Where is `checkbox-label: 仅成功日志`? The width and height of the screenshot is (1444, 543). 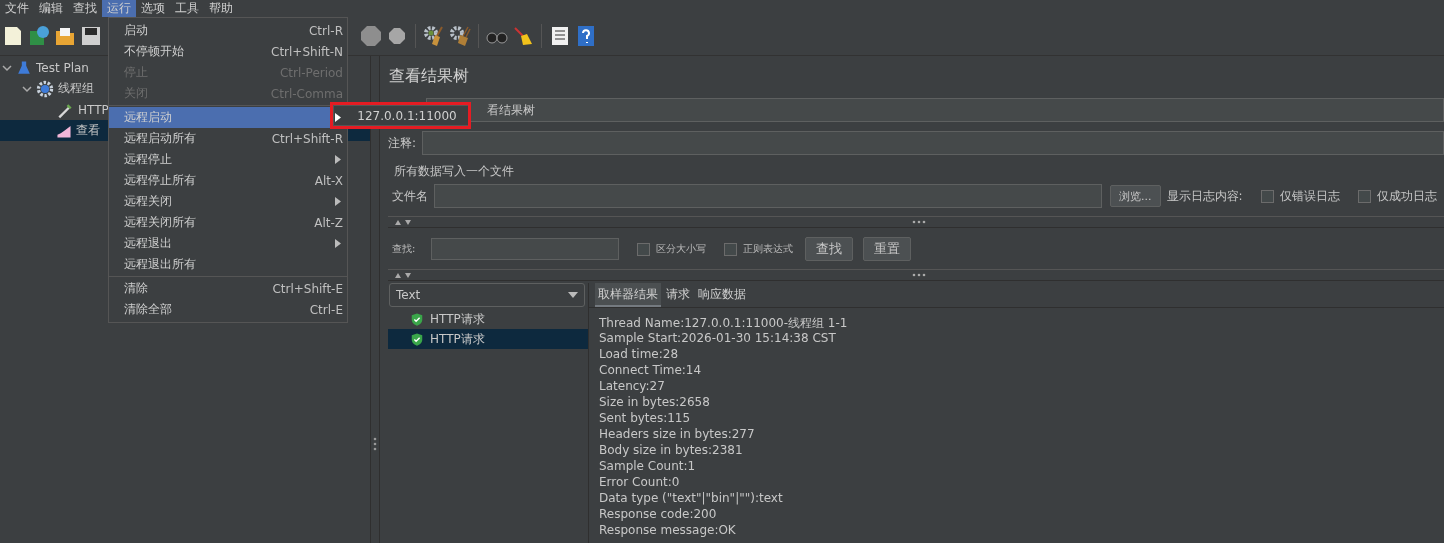 checkbox-label: 仅成功日志 is located at coordinates (1406, 196).